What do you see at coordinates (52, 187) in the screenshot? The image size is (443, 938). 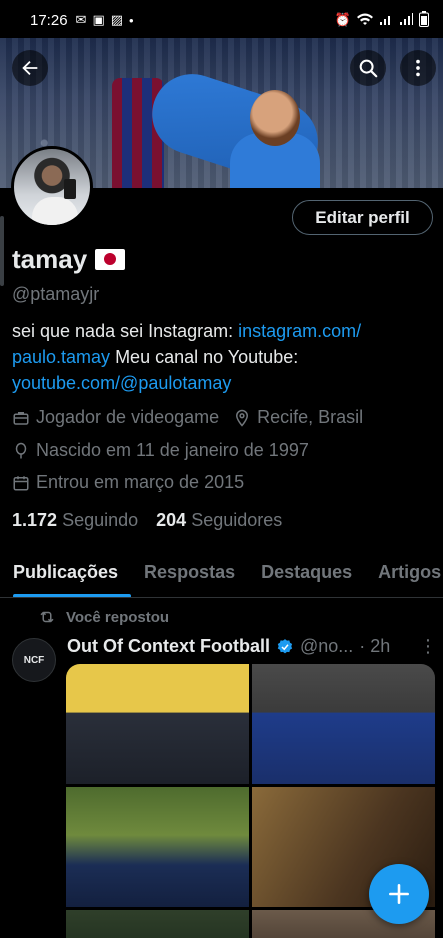 I see `profile-avatar` at bounding box center [52, 187].